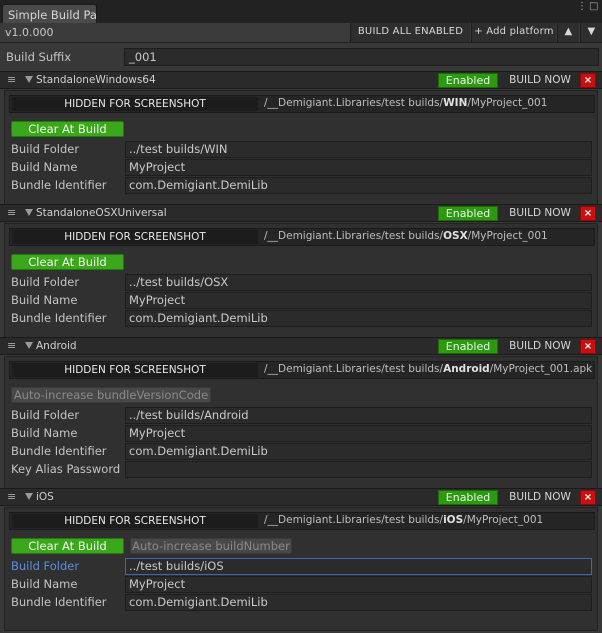 This screenshot has height=633, width=602. Describe the element at coordinates (96, 80) in the screenshot. I see `platform-name: StandaloneWindows64` at that location.